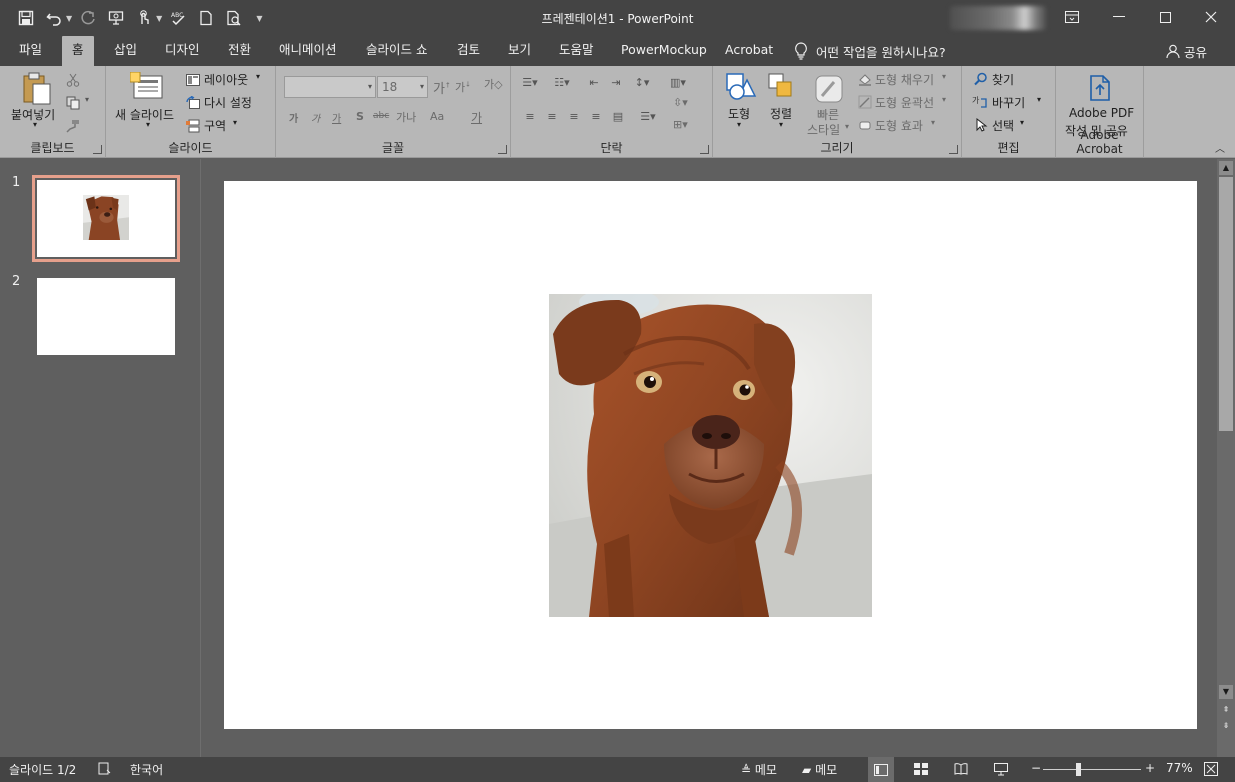  Describe the element at coordinates (899, 125) in the screenshot. I see `shape-effects-label: 도형 효과` at that location.